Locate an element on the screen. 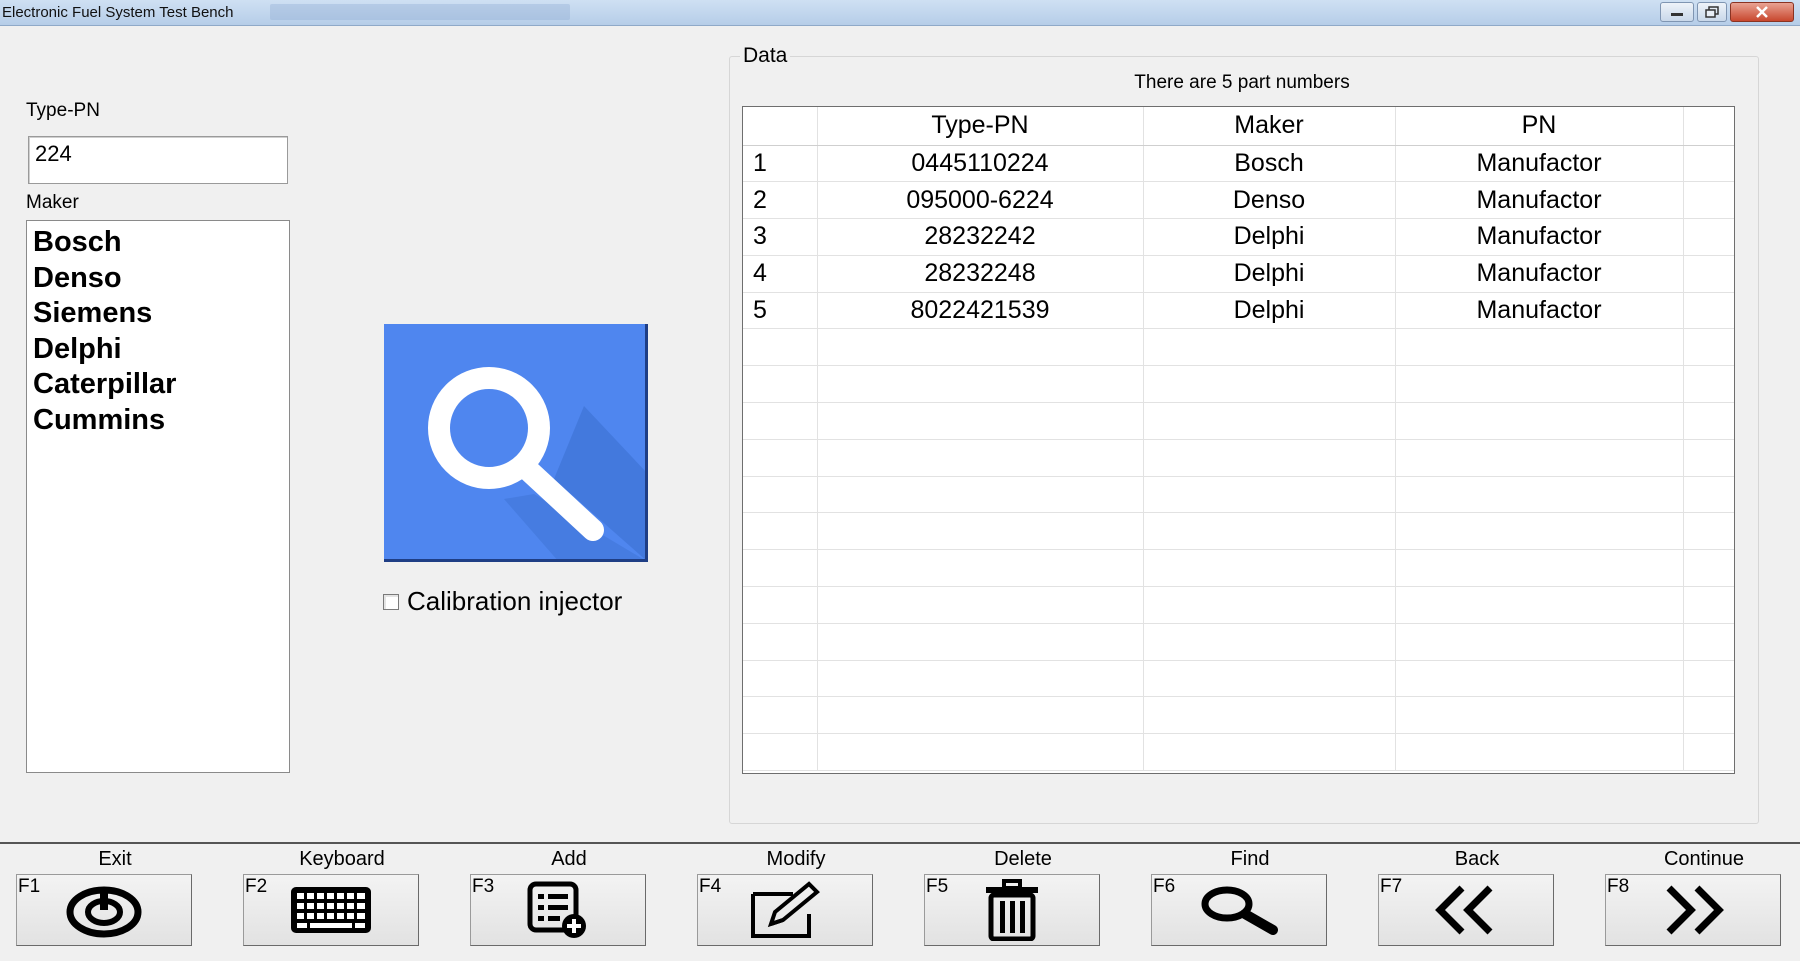 This screenshot has width=1800, height=961. power-icon is located at coordinates (104, 912).